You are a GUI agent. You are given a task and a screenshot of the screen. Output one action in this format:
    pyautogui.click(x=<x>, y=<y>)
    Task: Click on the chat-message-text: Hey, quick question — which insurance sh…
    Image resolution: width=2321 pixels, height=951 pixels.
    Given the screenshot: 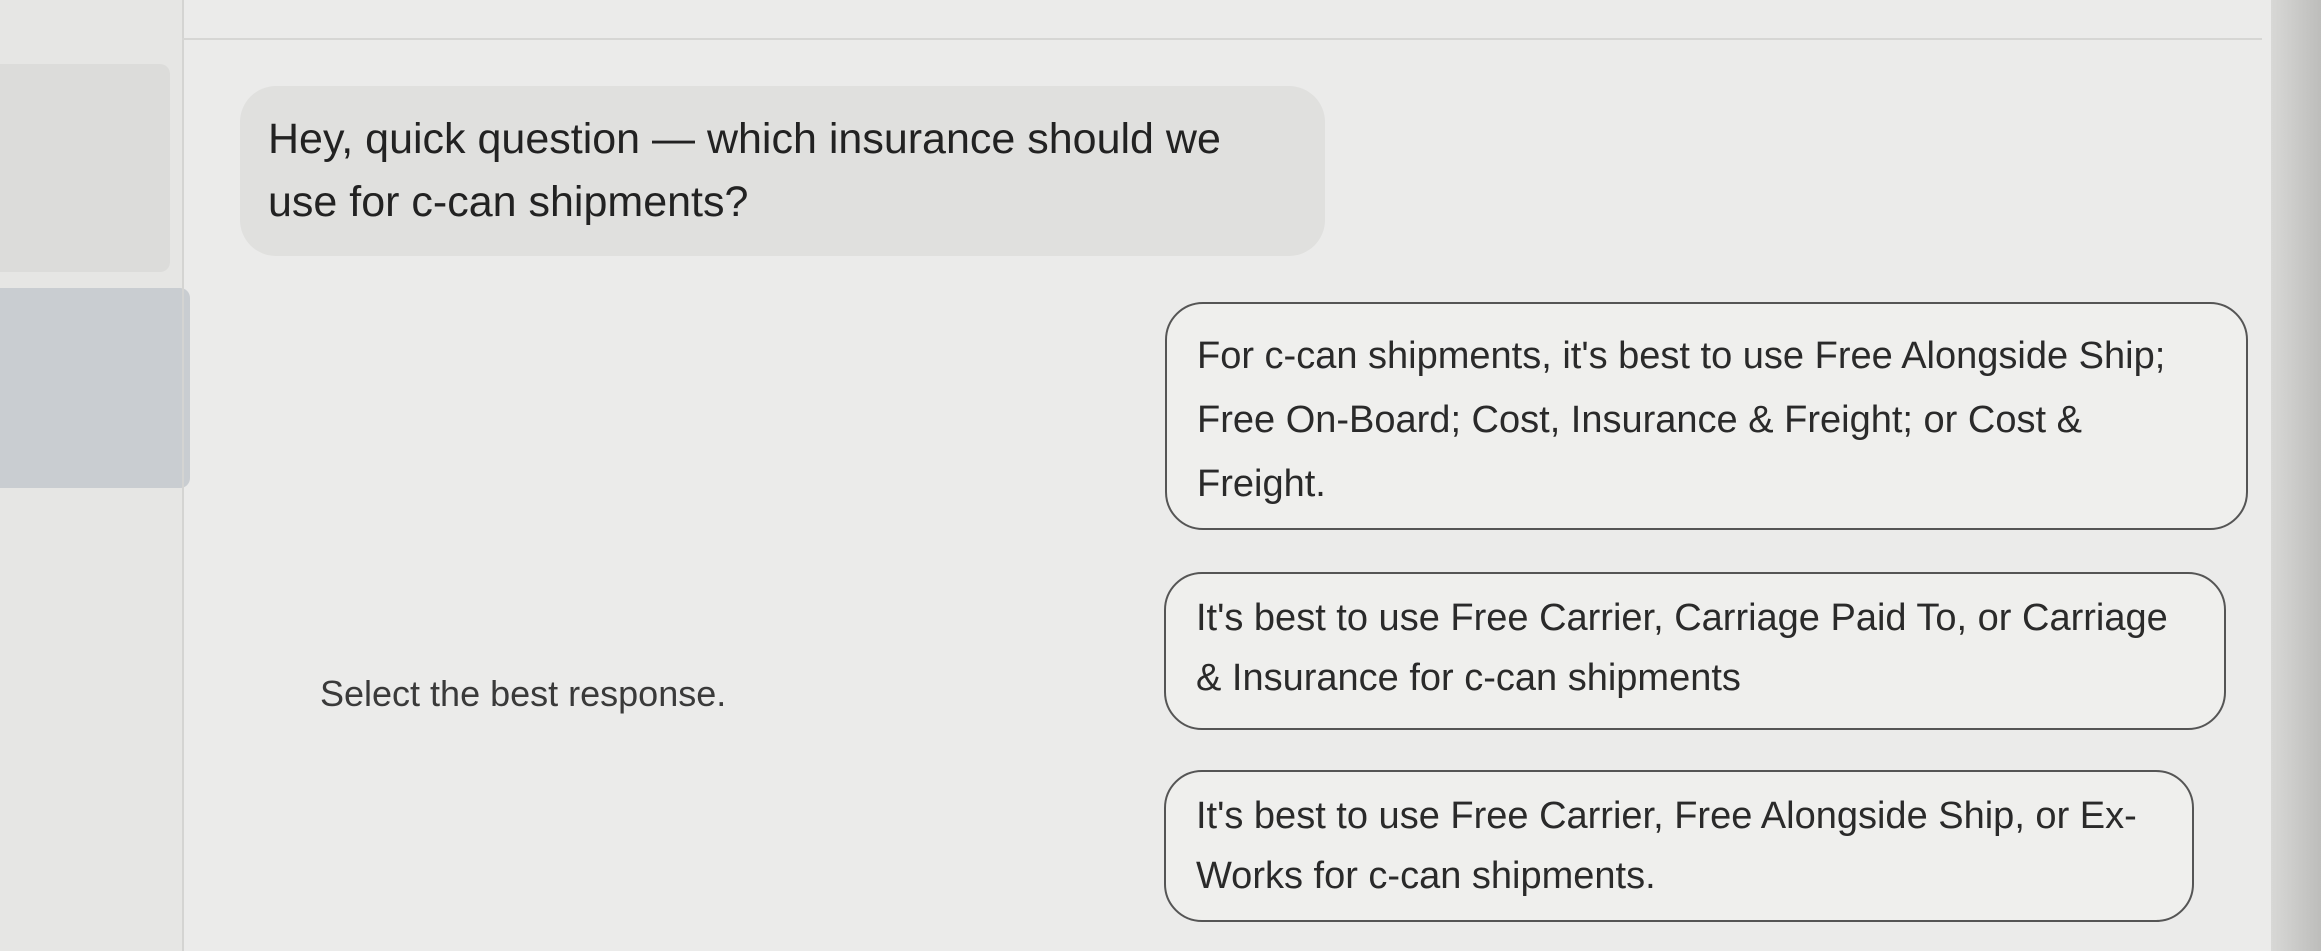 What is the action you would take?
    pyautogui.click(x=744, y=170)
    